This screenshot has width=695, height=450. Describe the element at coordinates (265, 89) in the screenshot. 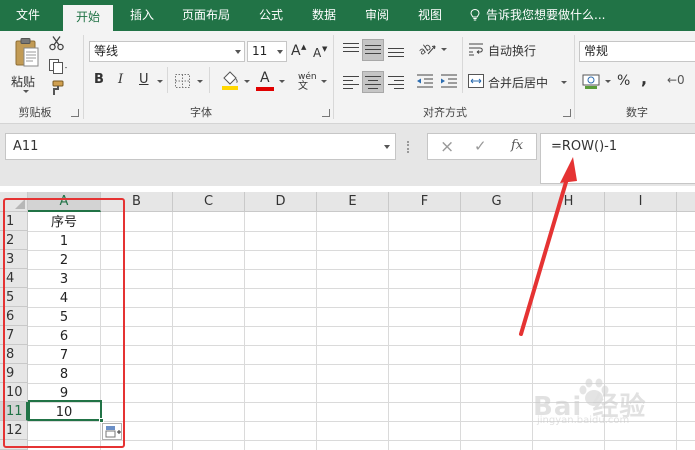

I see `font-color-swatch` at that location.